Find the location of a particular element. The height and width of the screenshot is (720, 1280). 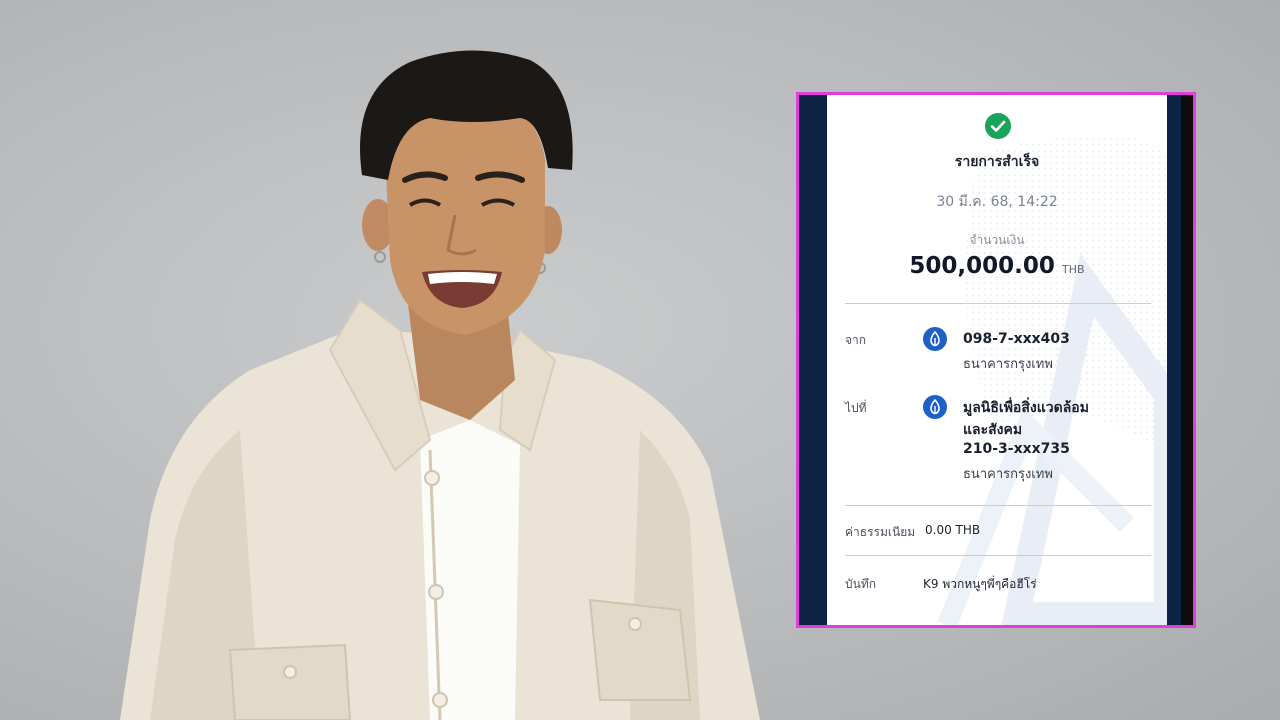

fee-value: 0.00 THB is located at coordinates (953, 530).